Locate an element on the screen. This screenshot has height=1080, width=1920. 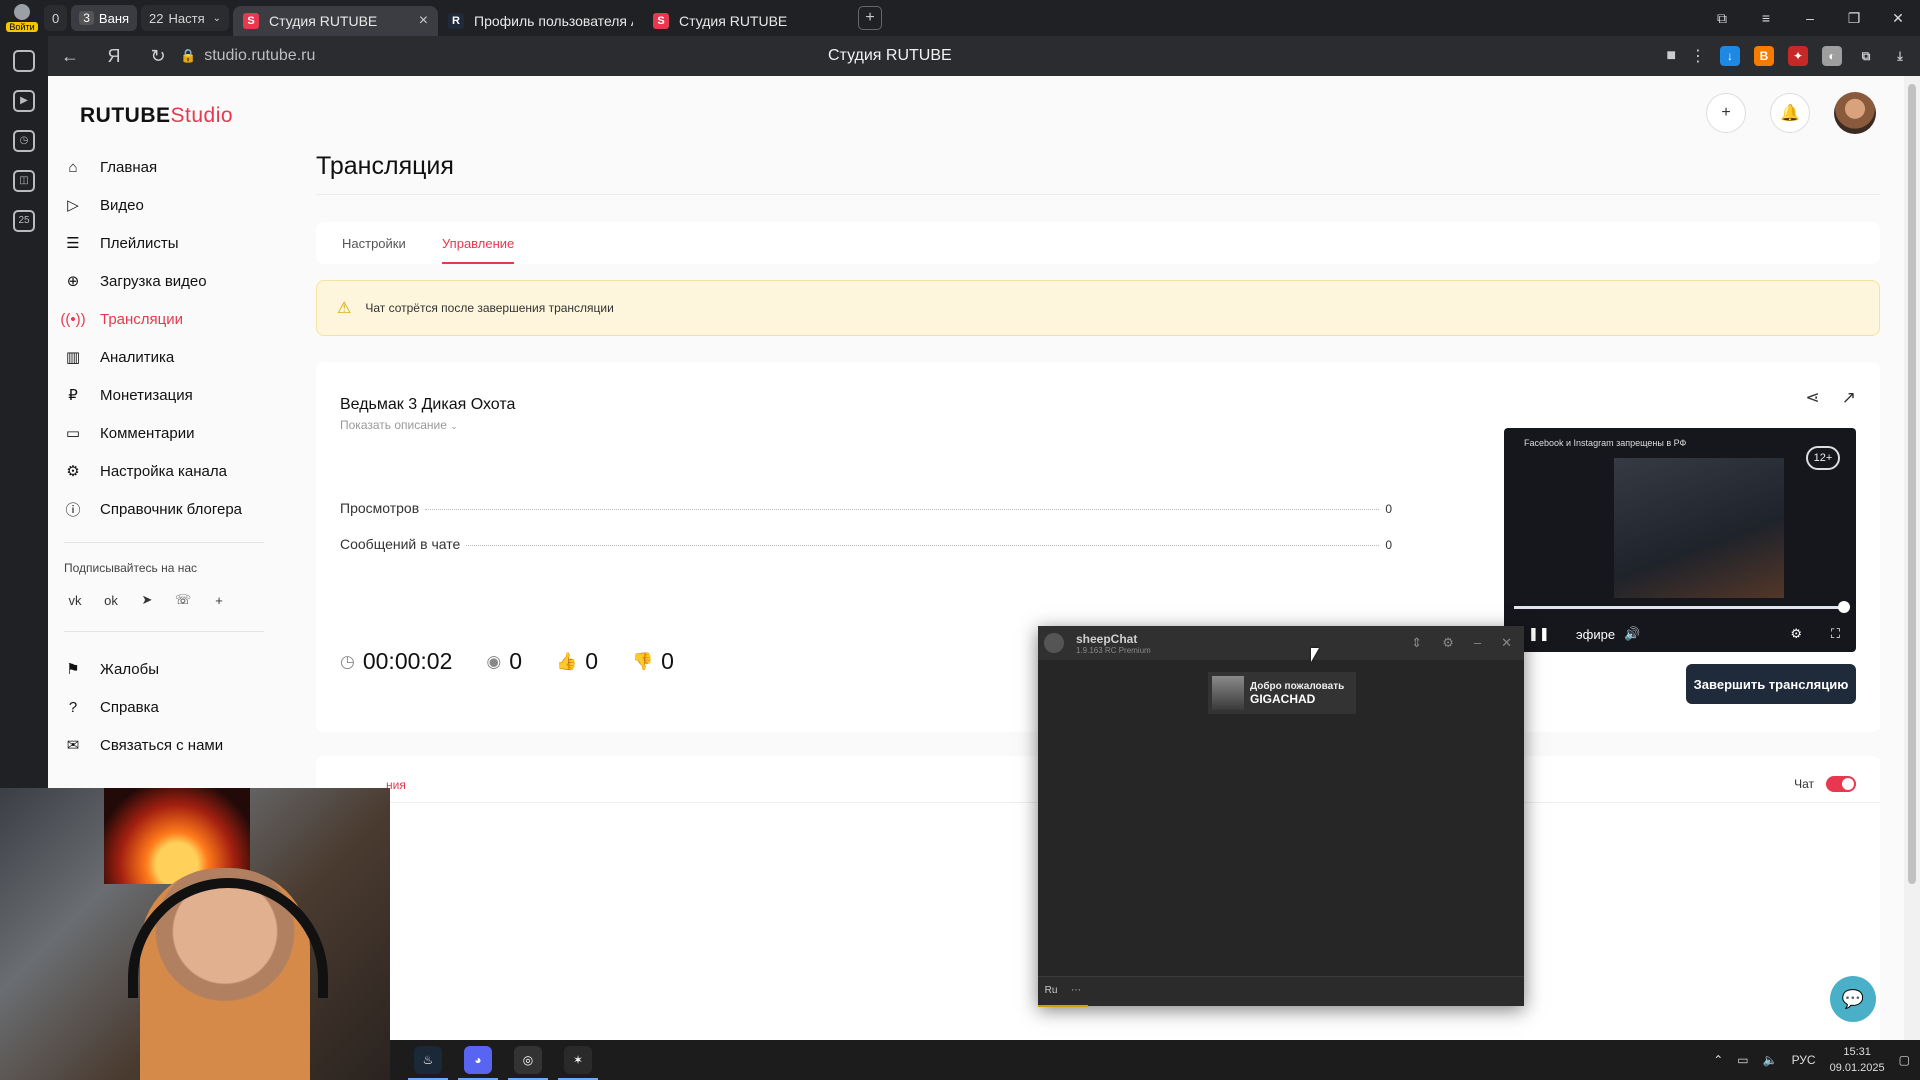
sidebar-item-label: Аналитика is located at coordinates (137, 357).